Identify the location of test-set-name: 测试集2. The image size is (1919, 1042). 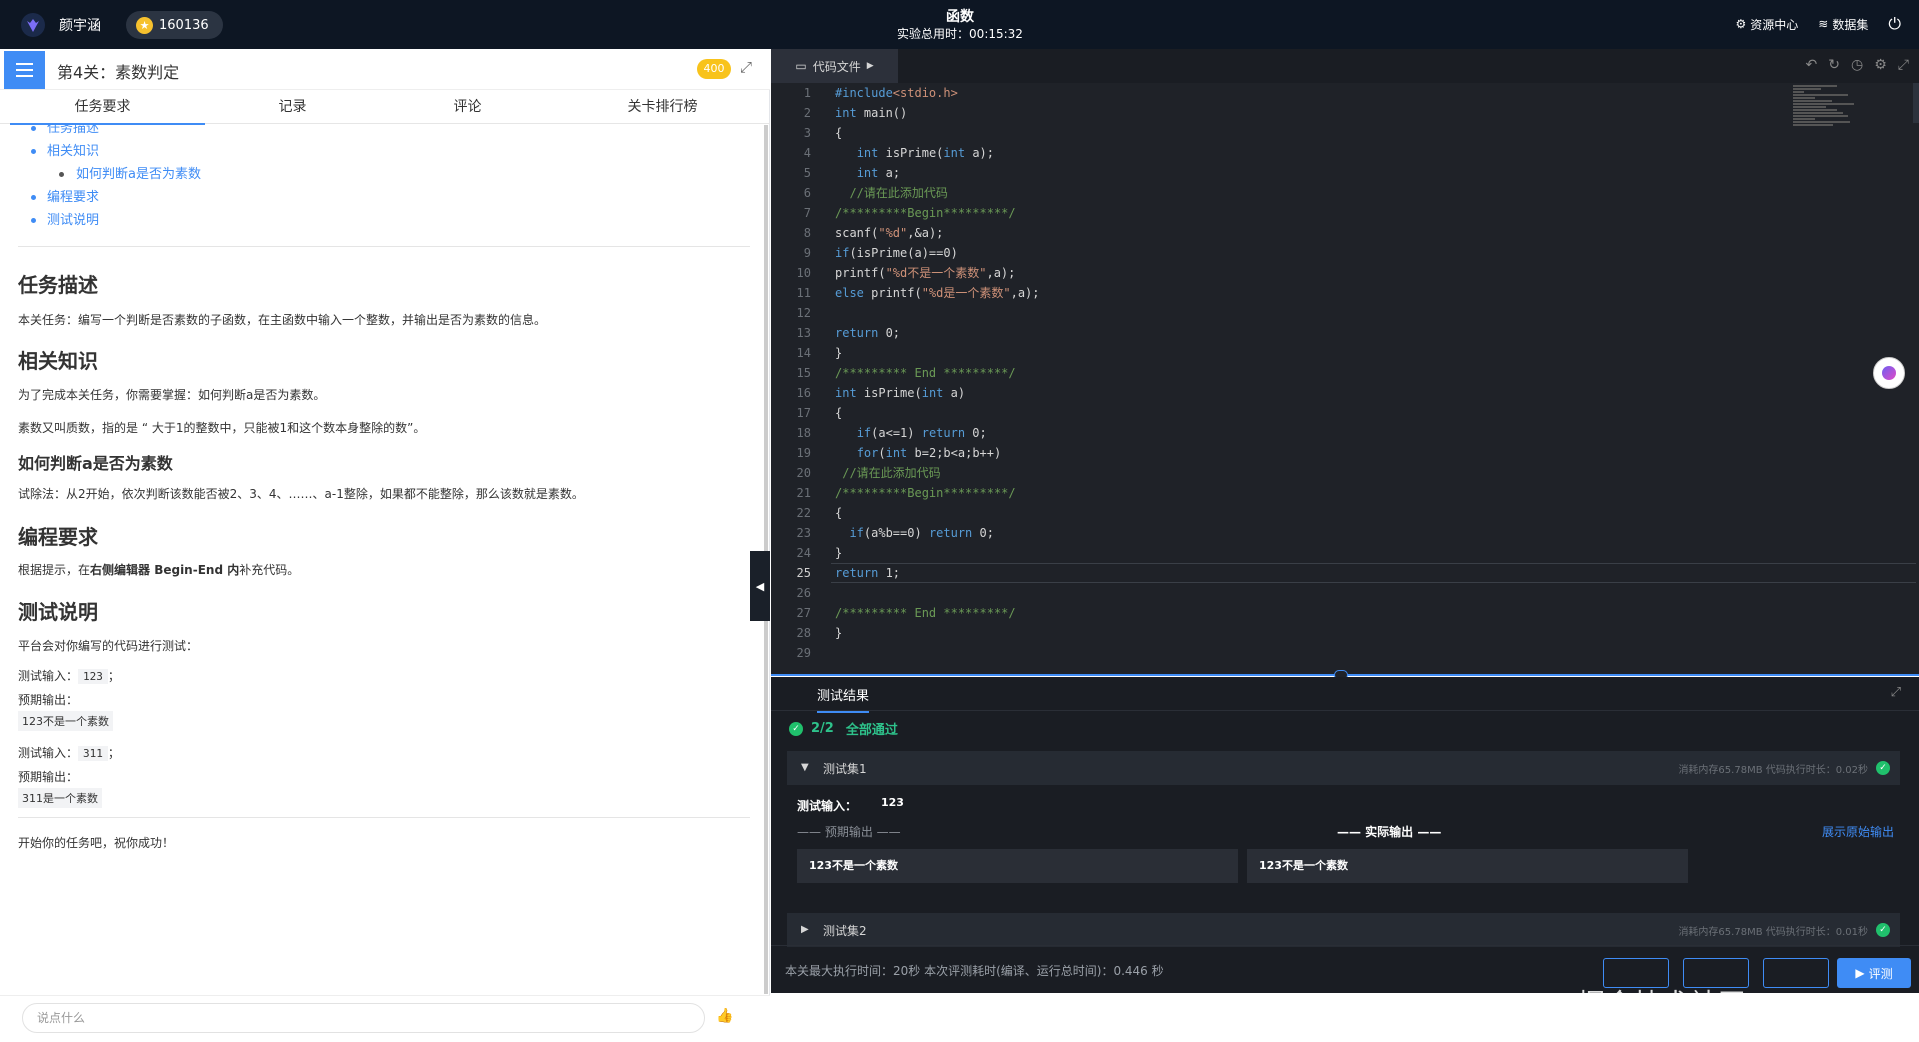
(845, 931).